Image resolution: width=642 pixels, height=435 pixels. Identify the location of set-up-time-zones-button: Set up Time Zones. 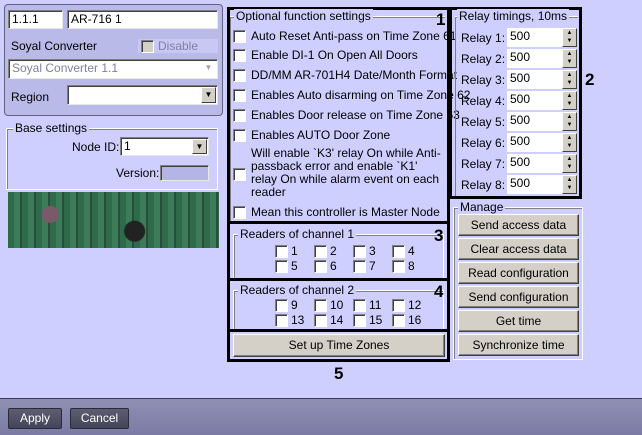
(339, 345).